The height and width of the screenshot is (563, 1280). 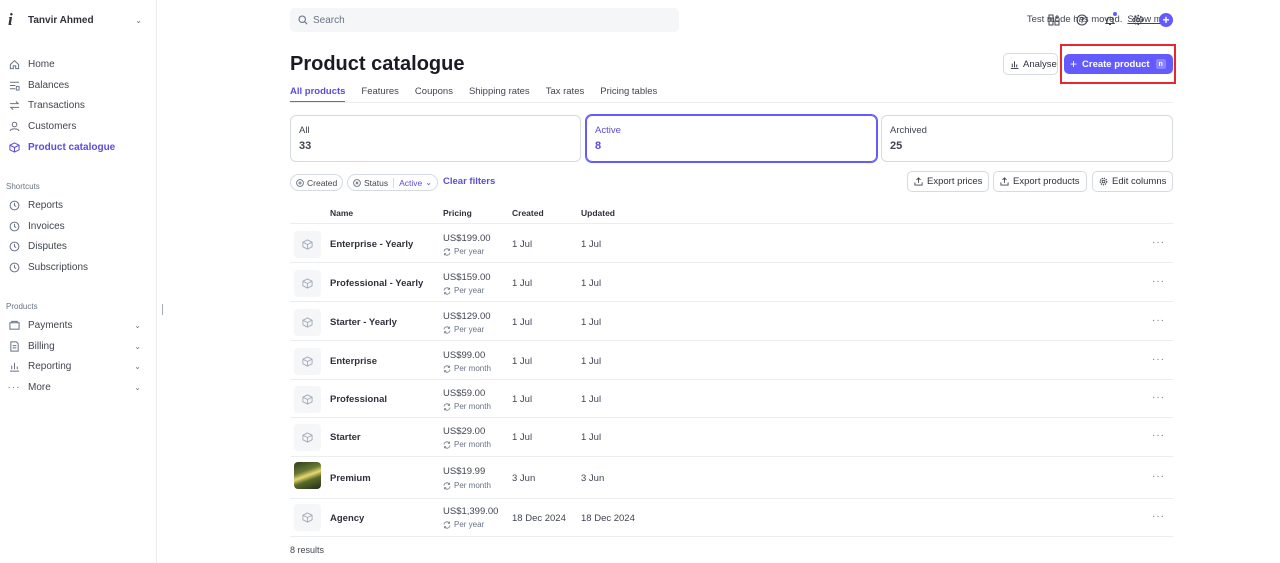 What do you see at coordinates (78, 85) in the screenshot?
I see `sidebar-item-balances: Balances` at bounding box center [78, 85].